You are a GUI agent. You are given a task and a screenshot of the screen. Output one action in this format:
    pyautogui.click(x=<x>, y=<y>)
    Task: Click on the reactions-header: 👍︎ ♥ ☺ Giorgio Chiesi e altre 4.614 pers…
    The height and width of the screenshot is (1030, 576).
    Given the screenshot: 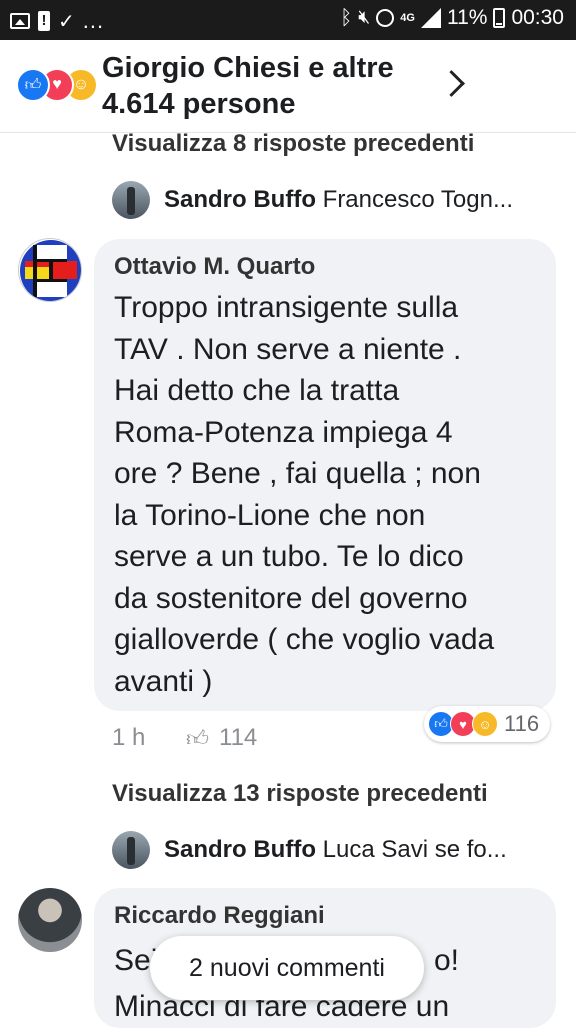 What is the action you would take?
    pyautogui.click(x=288, y=86)
    